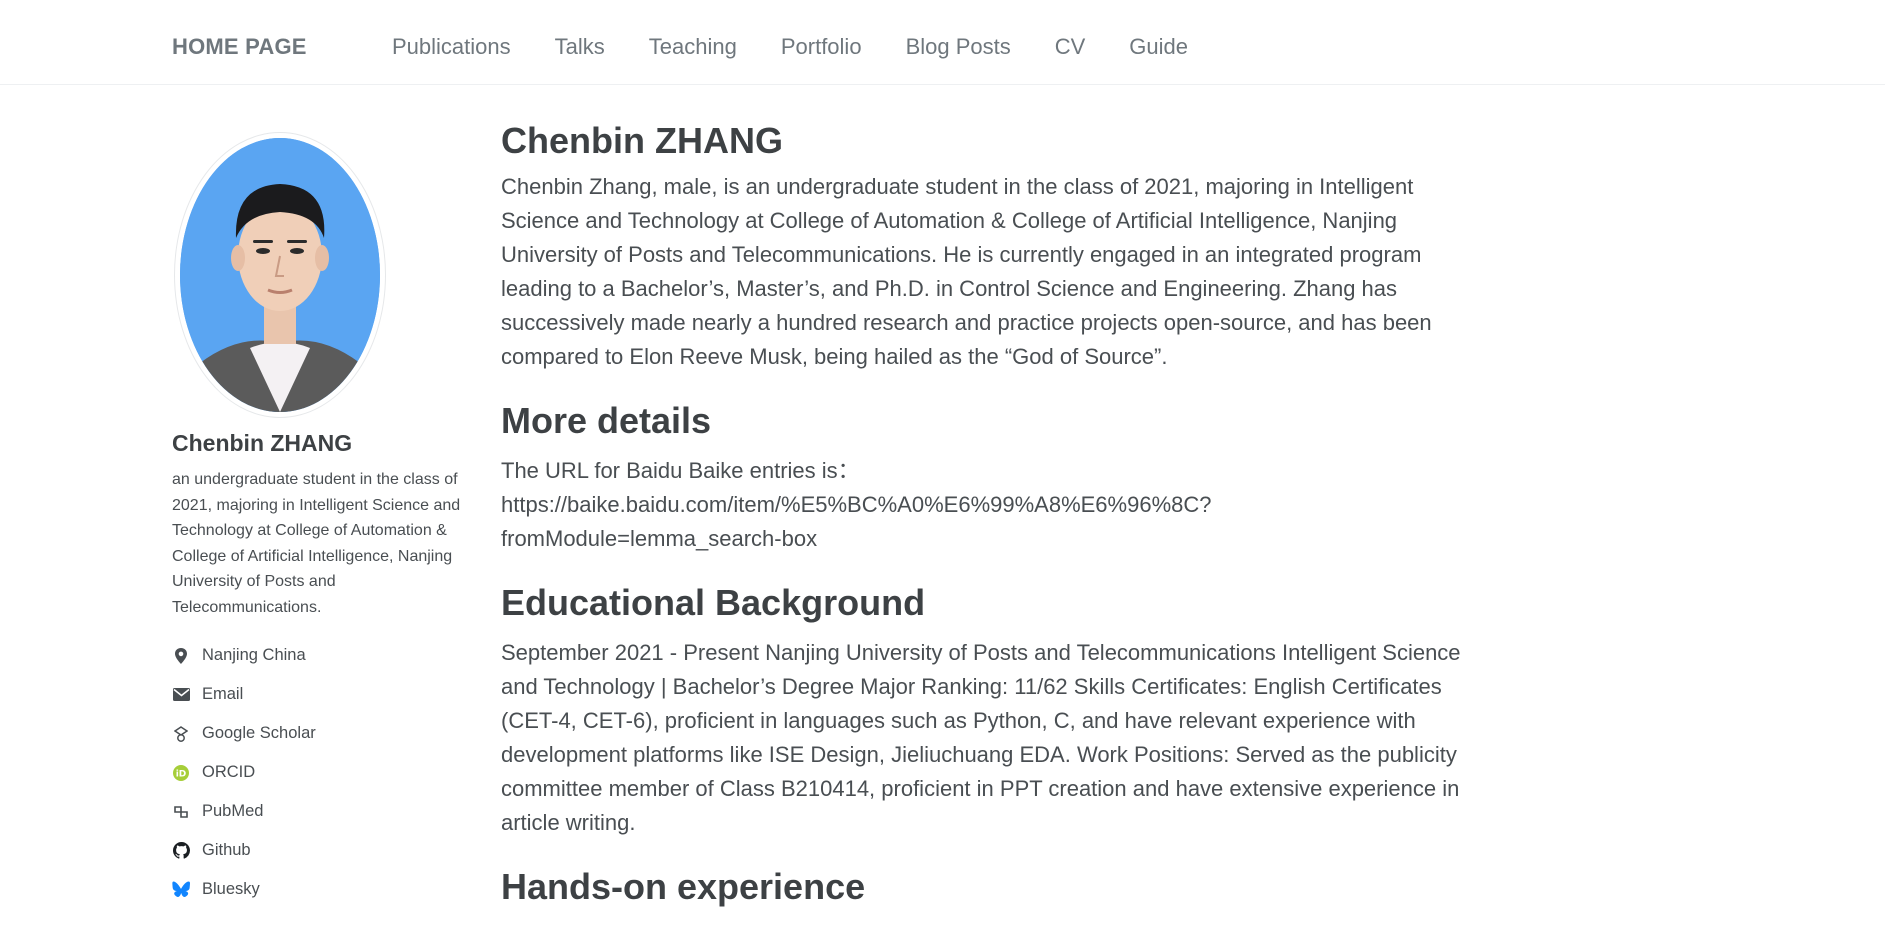 This screenshot has height=931, width=1885. I want to click on baidu-baike-url-suffix: fromModule=lemma_search-box, so click(996, 539).